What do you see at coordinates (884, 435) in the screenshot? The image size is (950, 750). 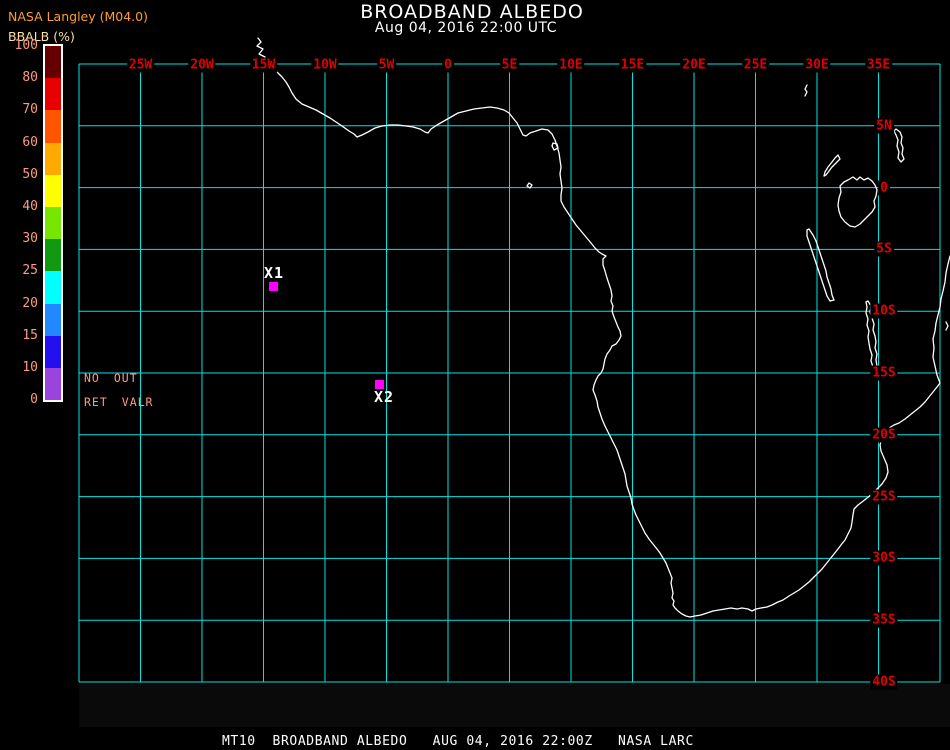 I see `latitude-label: 20S` at bounding box center [884, 435].